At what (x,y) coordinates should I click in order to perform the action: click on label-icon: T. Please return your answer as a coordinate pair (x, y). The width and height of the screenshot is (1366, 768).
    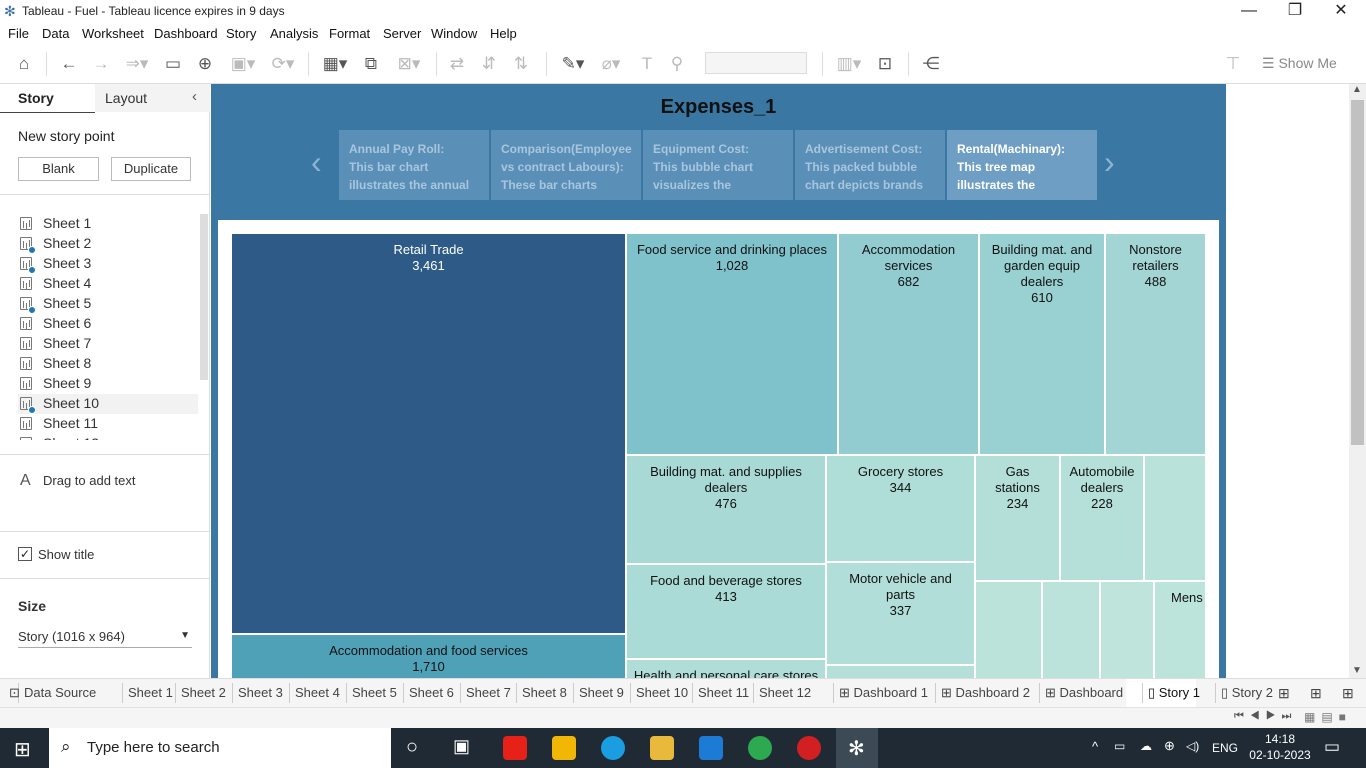
    Looking at the image, I should click on (647, 64).